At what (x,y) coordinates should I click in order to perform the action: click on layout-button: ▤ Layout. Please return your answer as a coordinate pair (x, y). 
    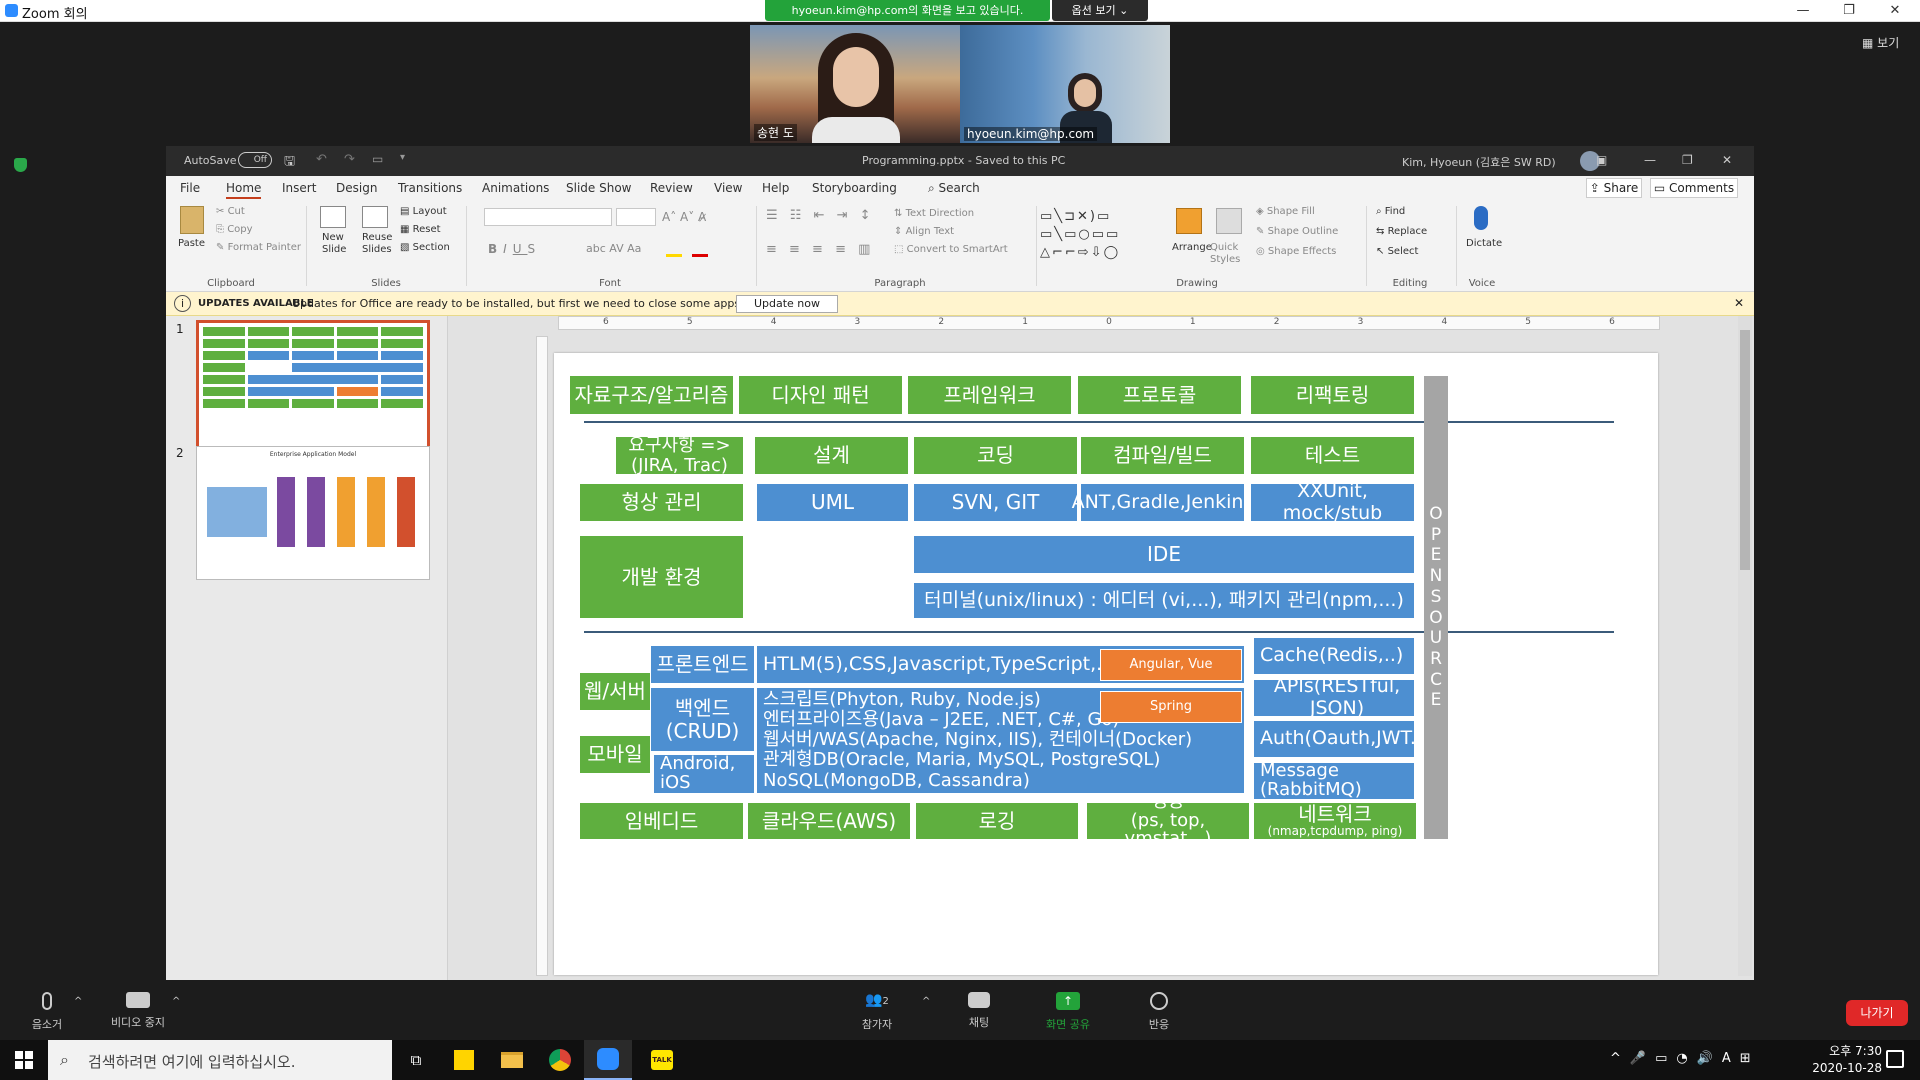
    Looking at the image, I should click on (423, 211).